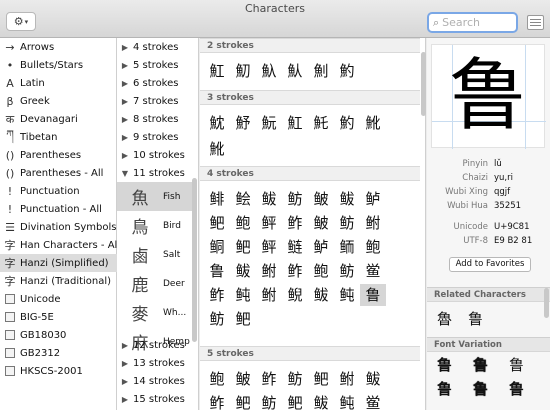  I want to click on category-item: BIG-5E, so click(58, 317).